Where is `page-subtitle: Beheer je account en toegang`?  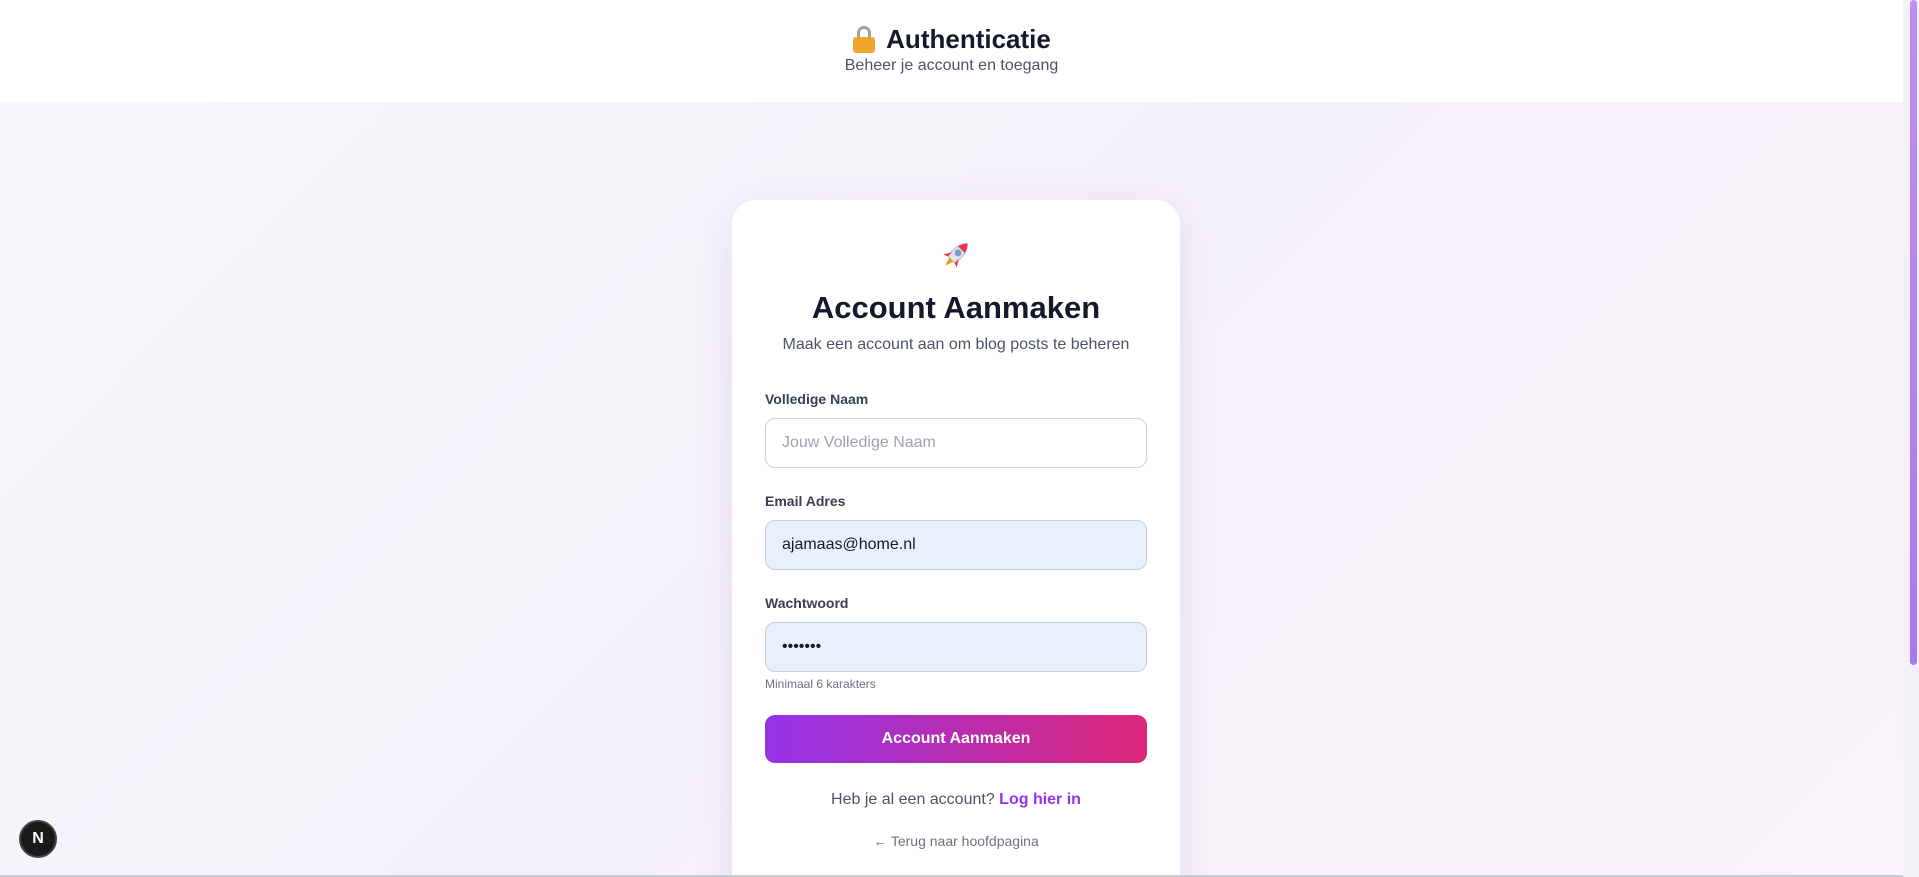 page-subtitle: Beheer je account en toegang is located at coordinates (951, 65).